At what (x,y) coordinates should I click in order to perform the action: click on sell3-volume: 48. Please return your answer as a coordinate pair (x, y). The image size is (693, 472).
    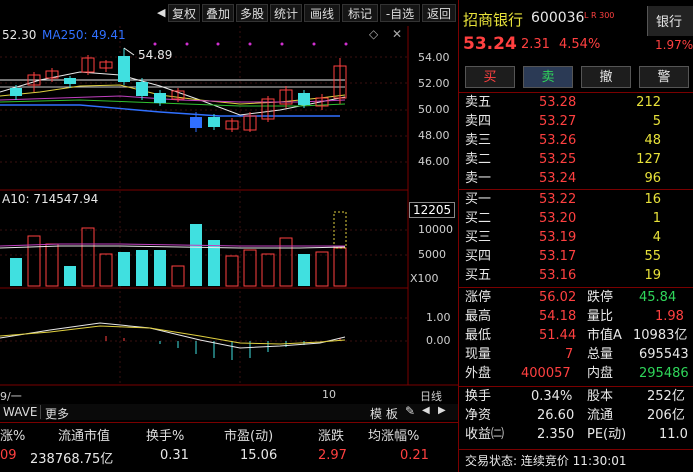
    Looking at the image, I should click on (652, 140).